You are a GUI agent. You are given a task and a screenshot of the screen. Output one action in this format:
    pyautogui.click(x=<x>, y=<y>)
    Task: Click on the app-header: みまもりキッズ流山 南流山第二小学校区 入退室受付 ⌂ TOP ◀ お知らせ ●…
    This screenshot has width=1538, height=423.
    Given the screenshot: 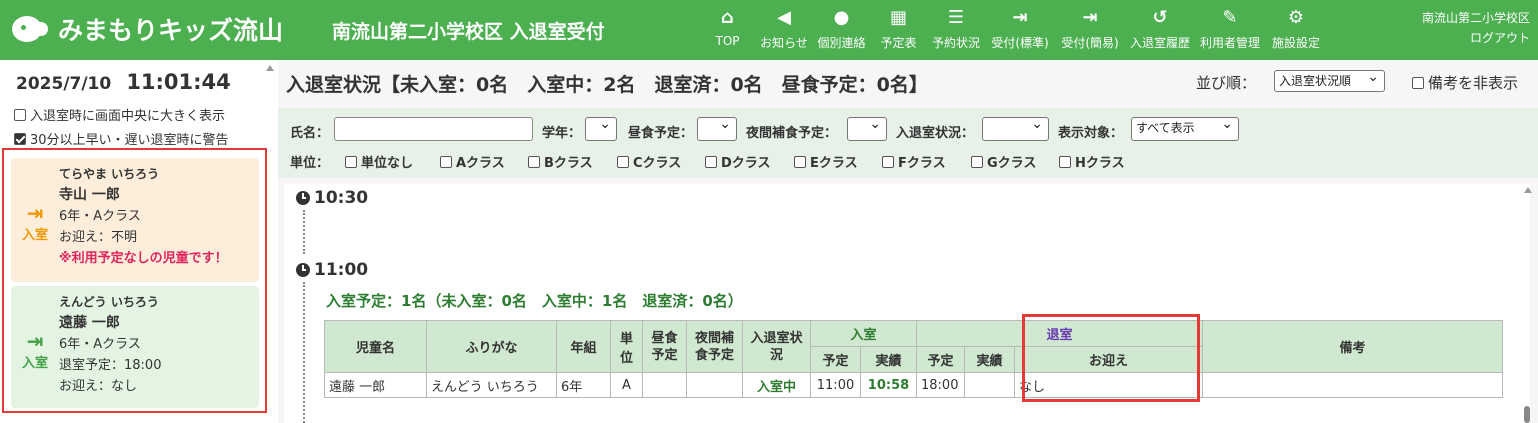 What is the action you would take?
    pyautogui.click(x=769, y=30)
    